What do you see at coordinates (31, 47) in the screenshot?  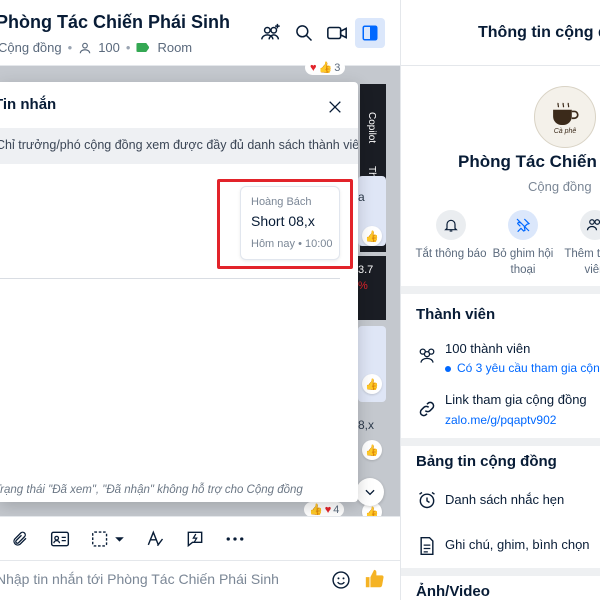 I see `chat-type-label: Cộng đồng` at bounding box center [31, 47].